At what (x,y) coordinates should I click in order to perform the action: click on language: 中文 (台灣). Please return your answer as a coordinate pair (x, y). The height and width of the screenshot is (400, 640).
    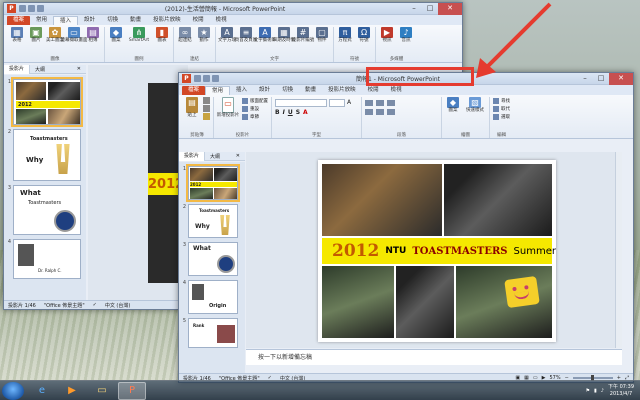
    Looking at the image, I should click on (118, 305).